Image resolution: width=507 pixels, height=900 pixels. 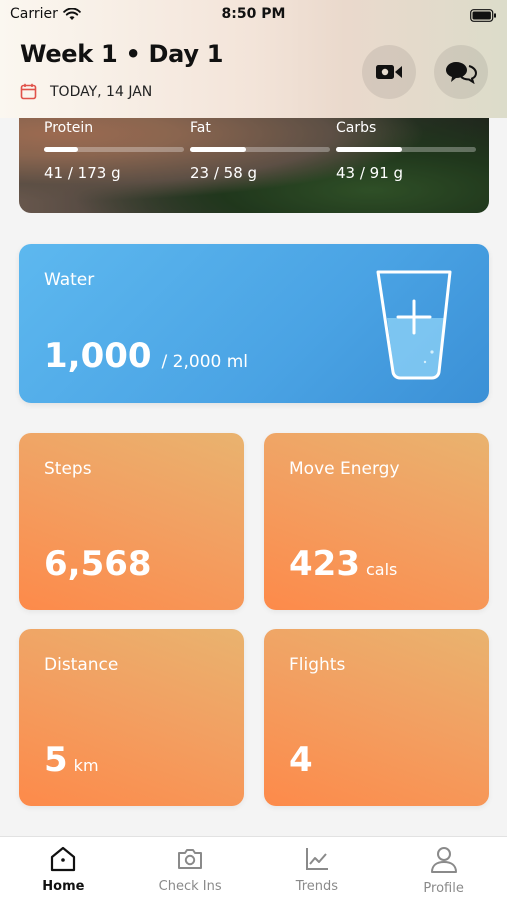 I want to click on macro-carbs: Carbs 43 / 91 g, so click(x=406, y=151).